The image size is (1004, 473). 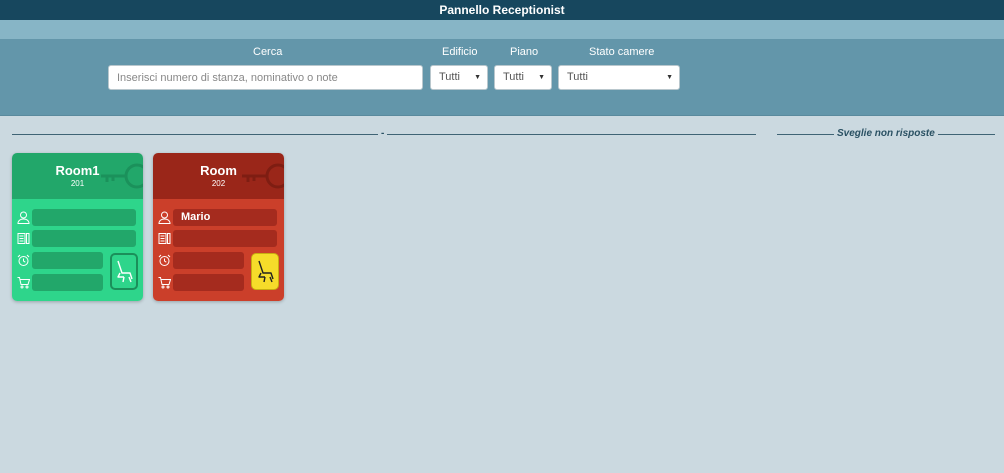 I want to click on floor-select: Tutti ▼, so click(x=523, y=77).